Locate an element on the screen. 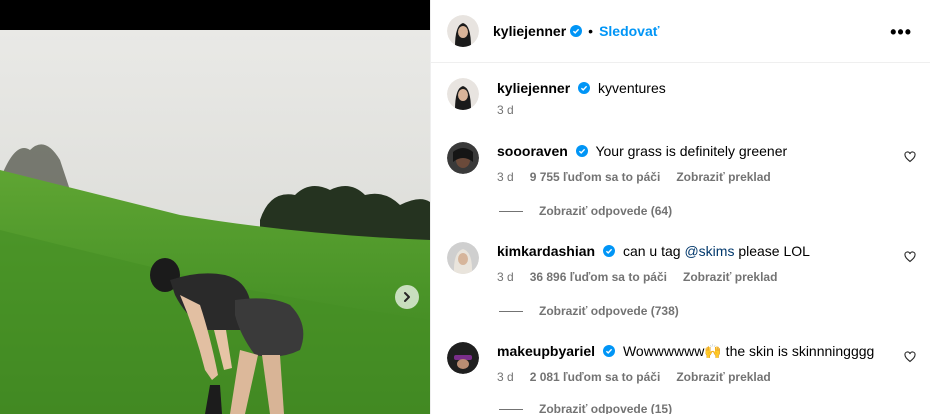 The image size is (930, 414). caption-time: 3 d is located at coordinates (505, 110).